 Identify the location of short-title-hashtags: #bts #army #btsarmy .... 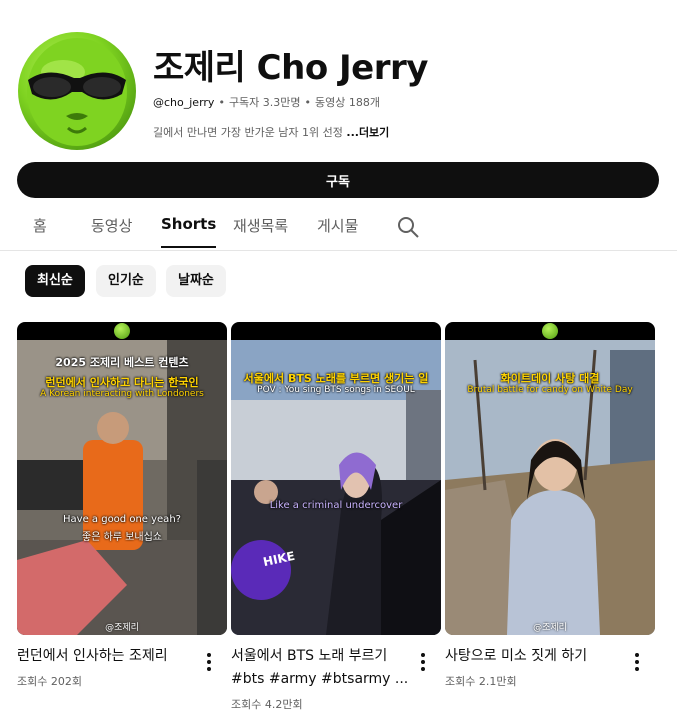
(320, 679).